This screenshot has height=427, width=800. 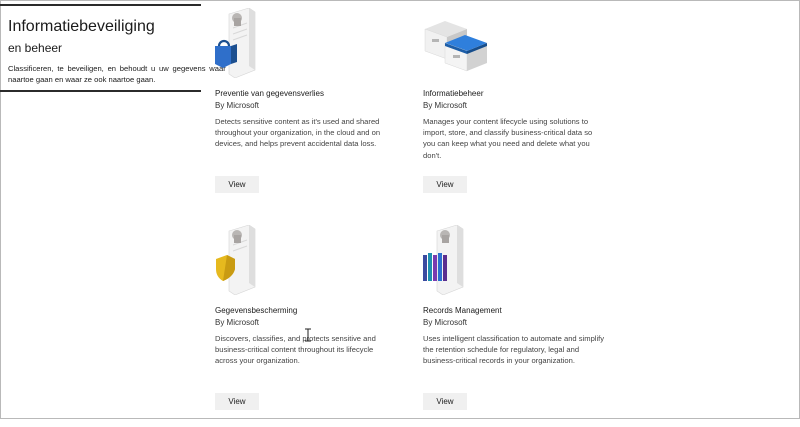 What do you see at coordinates (235, 43) in the screenshot?
I see `document-lock-icon` at bounding box center [235, 43].